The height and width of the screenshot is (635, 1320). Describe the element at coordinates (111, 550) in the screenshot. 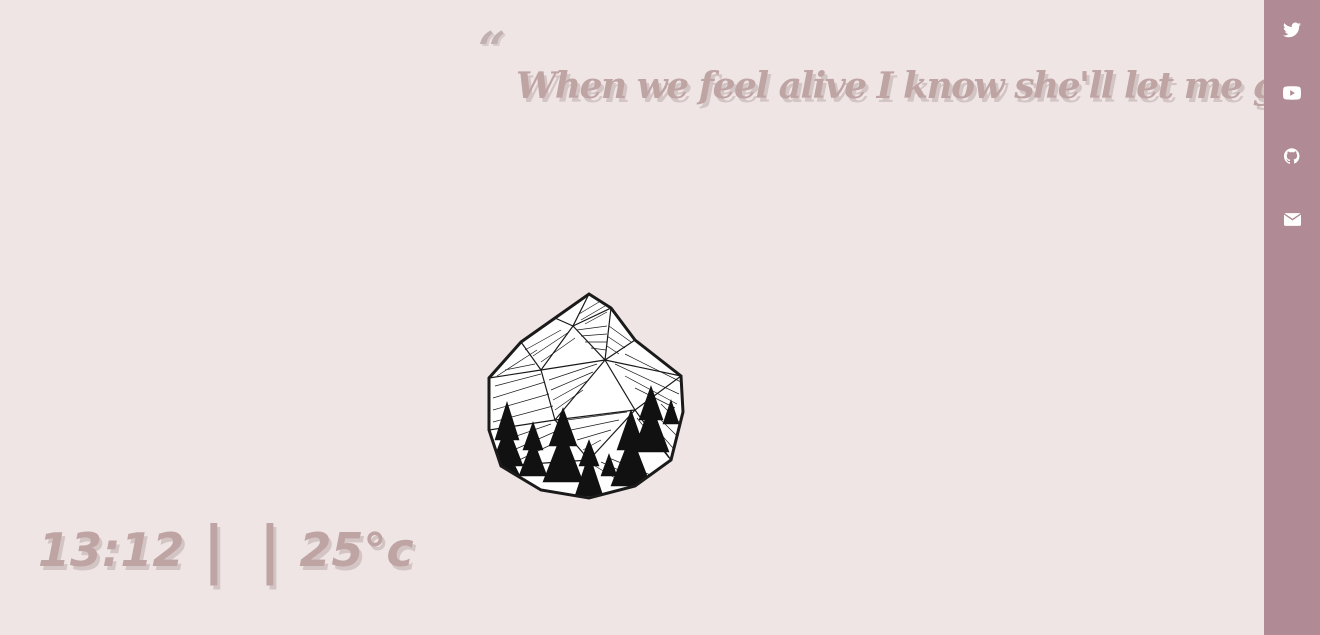

I see `clock-time: 13:12` at that location.